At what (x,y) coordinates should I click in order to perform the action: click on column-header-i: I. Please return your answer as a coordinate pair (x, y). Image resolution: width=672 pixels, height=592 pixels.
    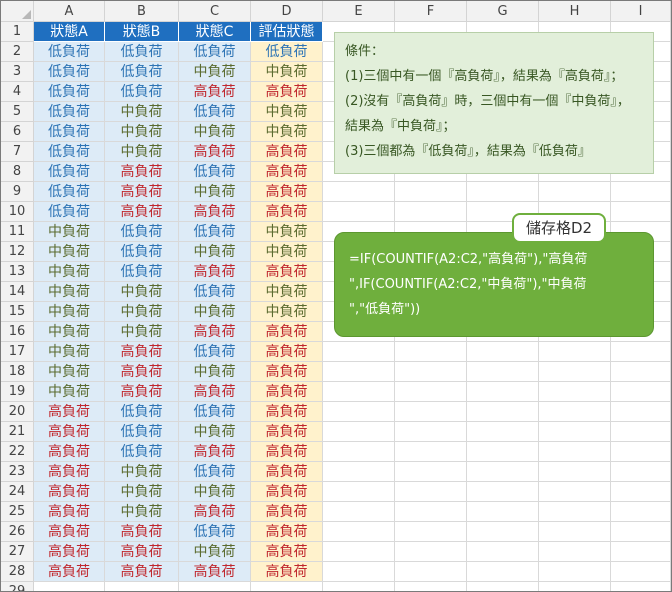
    Looking at the image, I should click on (641, 11).